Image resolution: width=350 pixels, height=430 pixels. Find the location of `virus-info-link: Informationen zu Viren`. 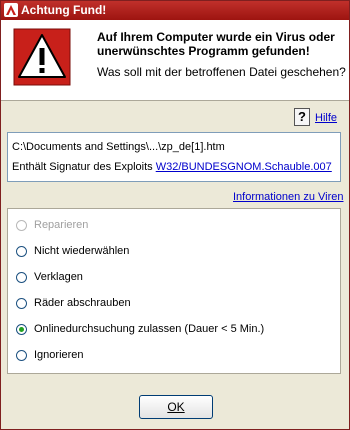

virus-info-link: Informationen zu Viren is located at coordinates (288, 197).